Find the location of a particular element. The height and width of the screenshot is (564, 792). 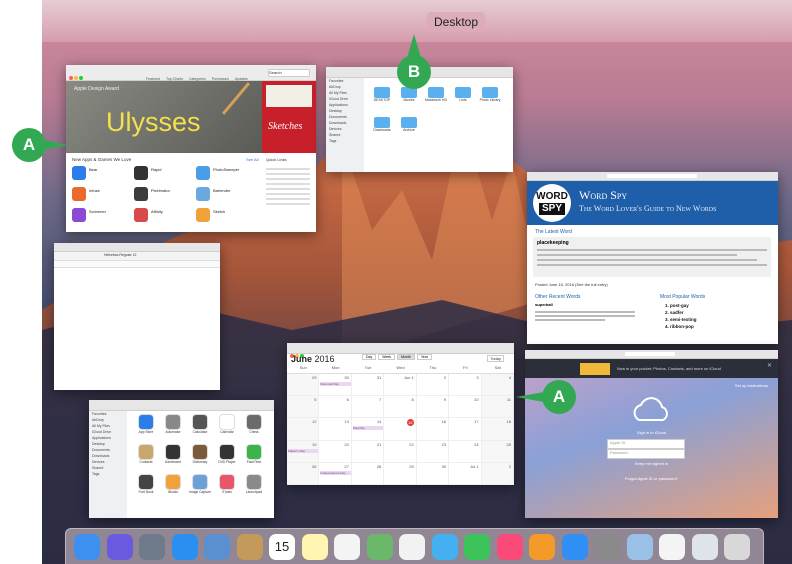

preview-icon is located at coordinates (639, 547).